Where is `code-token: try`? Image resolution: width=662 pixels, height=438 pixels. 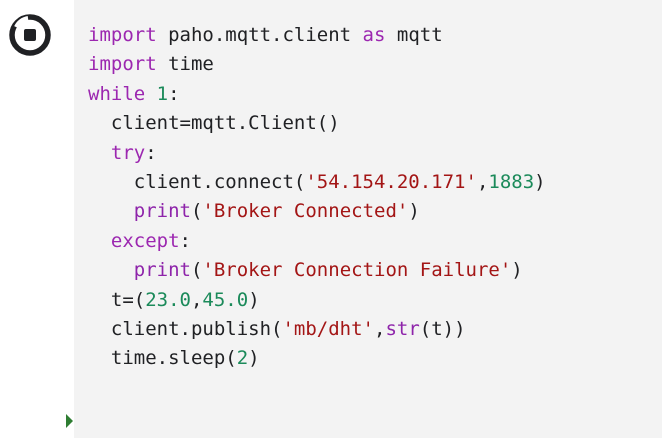 code-token: try is located at coordinates (128, 152).